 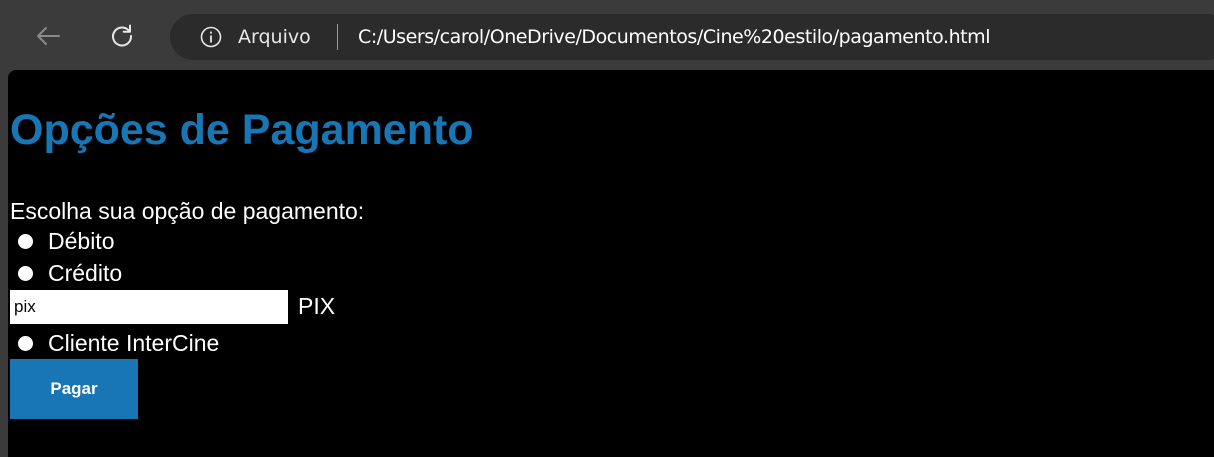 I want to click on address-divider, so click(x=337, y=37).